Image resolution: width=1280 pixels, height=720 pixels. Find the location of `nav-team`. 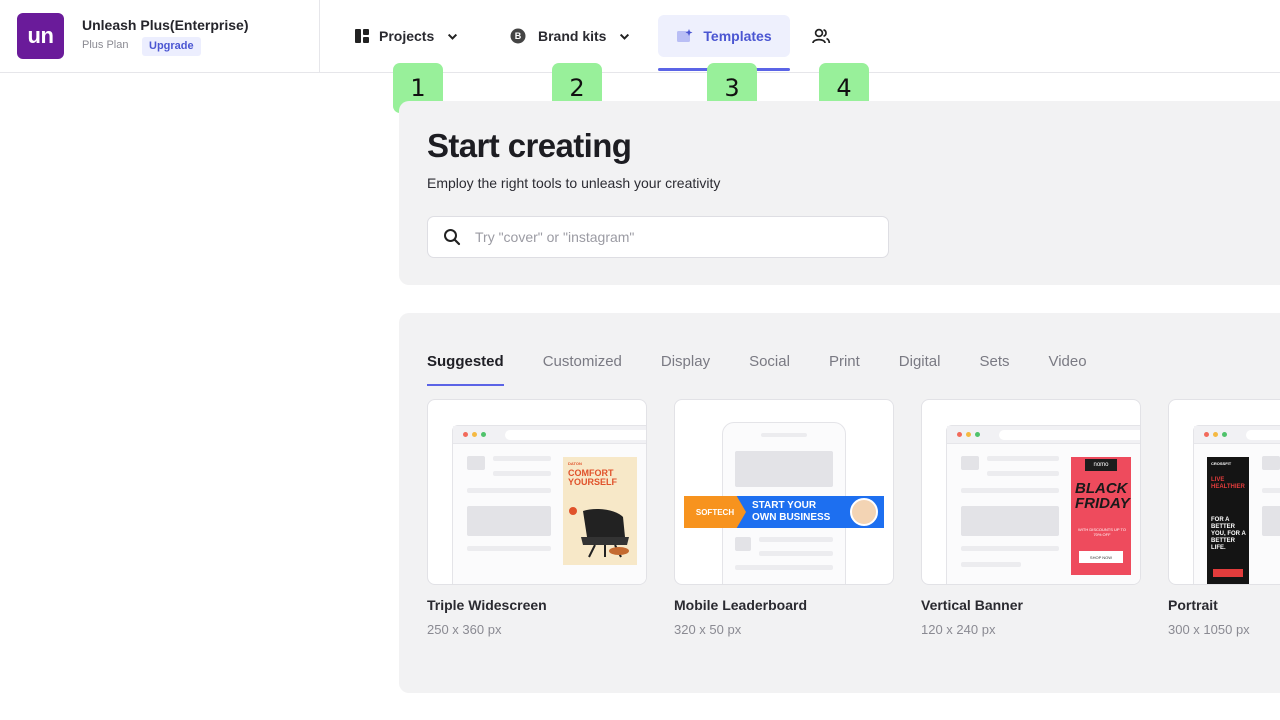

nav-team is located at coordinates (821, 36).